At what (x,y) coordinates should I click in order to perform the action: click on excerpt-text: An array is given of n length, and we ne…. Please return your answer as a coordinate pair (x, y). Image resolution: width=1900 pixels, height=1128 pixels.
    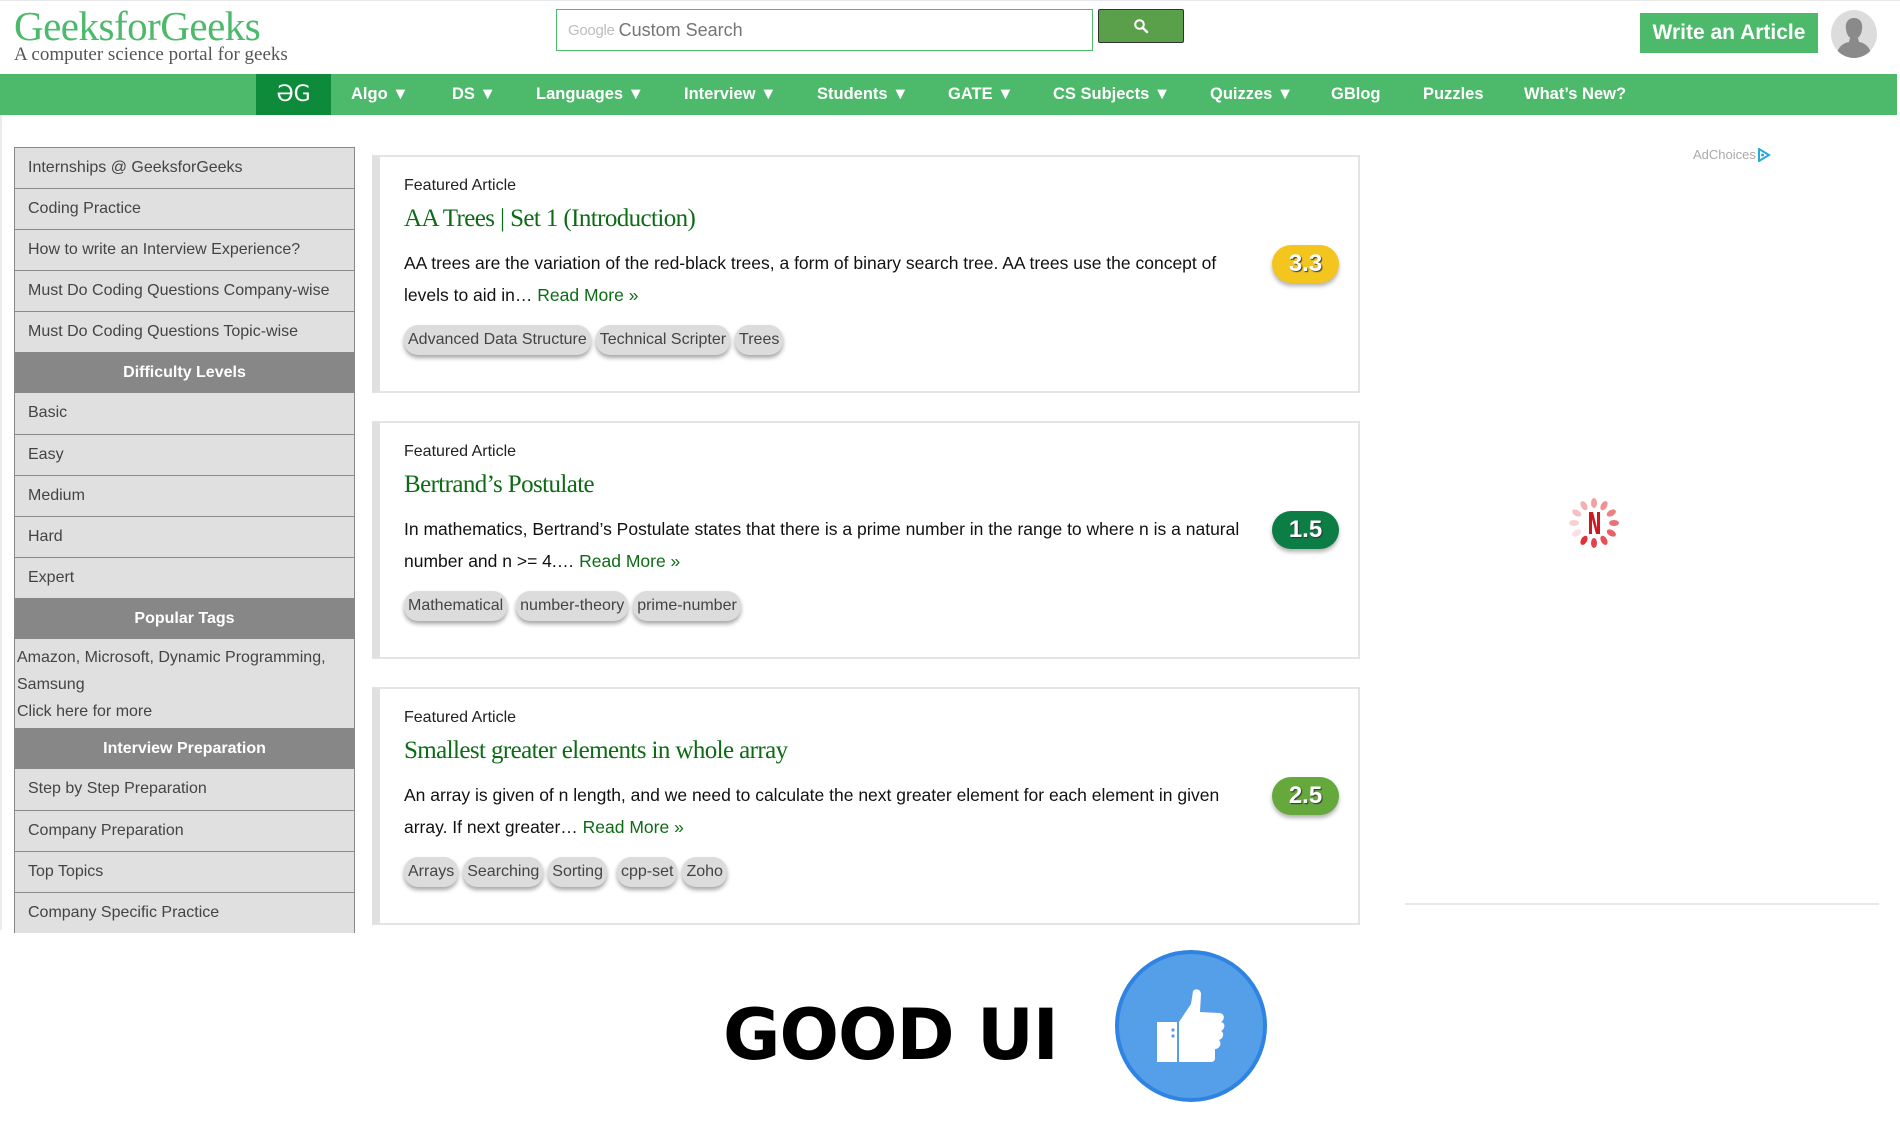
    Looking at the image, I should click on (812, 811).